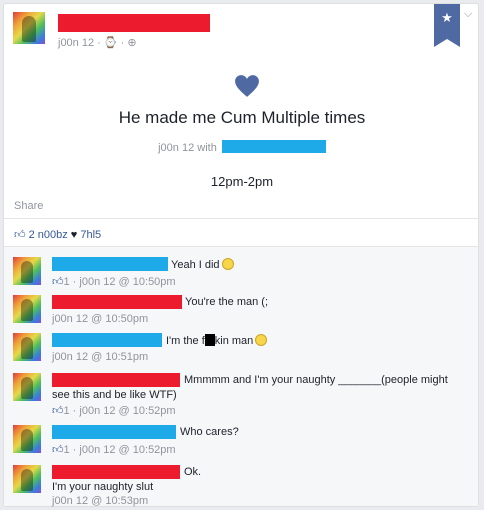  Describe the element at coordinates (132, 43) in the screenshot. I see `globe-icon: ⊕` at that location.